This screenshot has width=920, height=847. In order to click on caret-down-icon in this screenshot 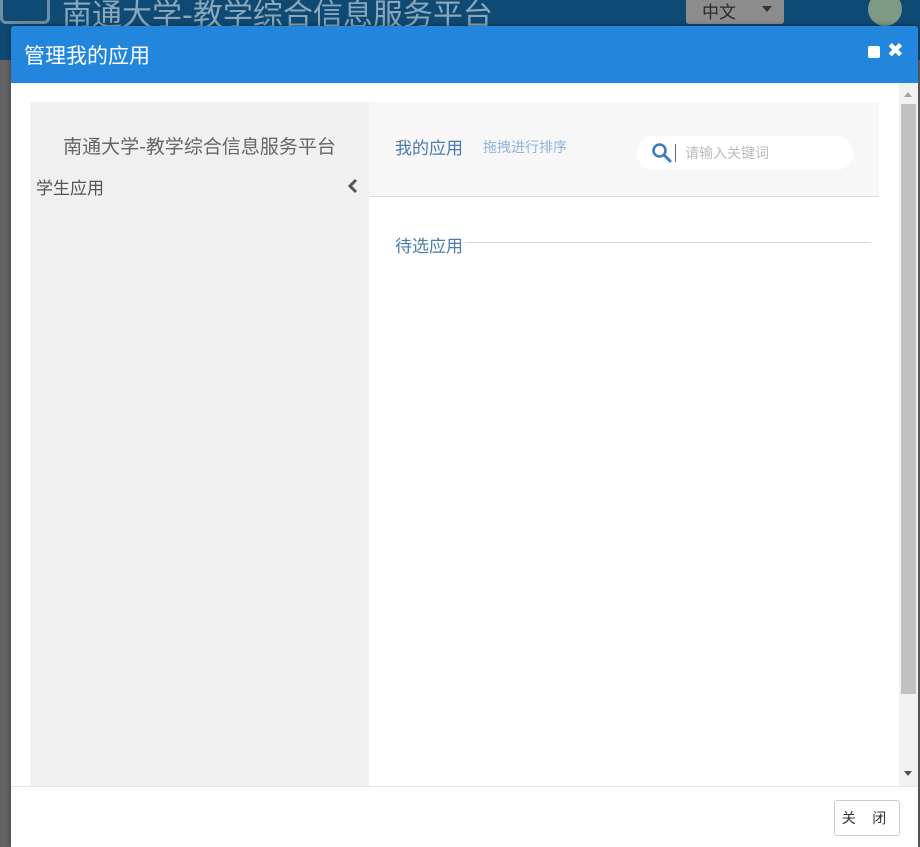, I will do `click(767, 9)`.